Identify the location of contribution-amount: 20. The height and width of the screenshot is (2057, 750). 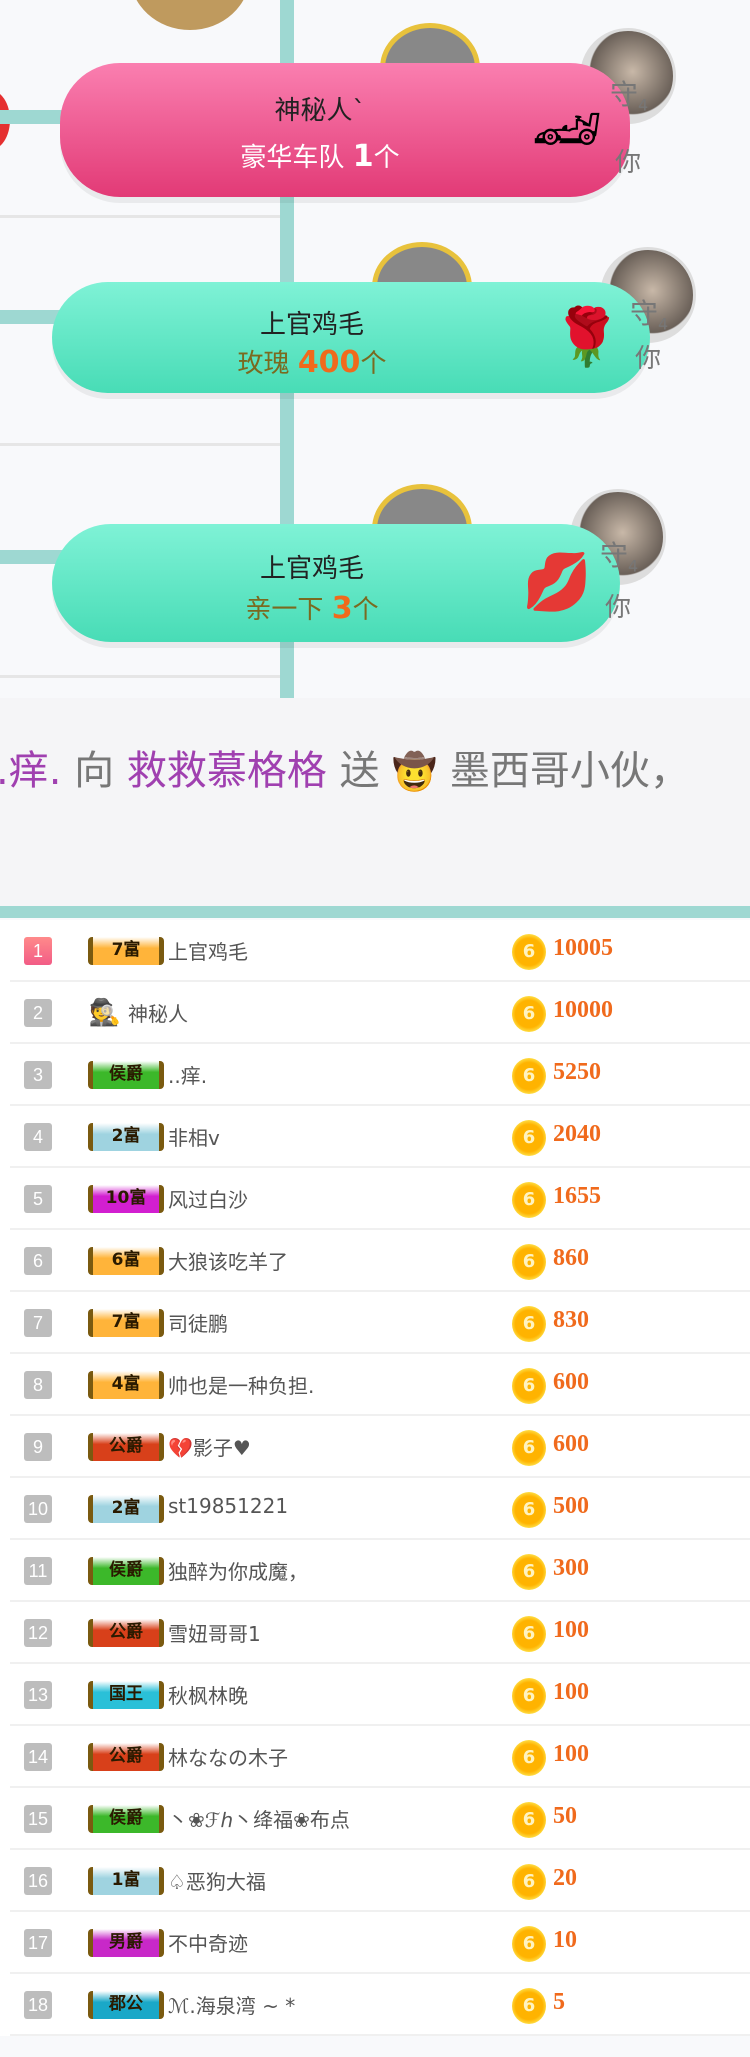
(565, 1878).